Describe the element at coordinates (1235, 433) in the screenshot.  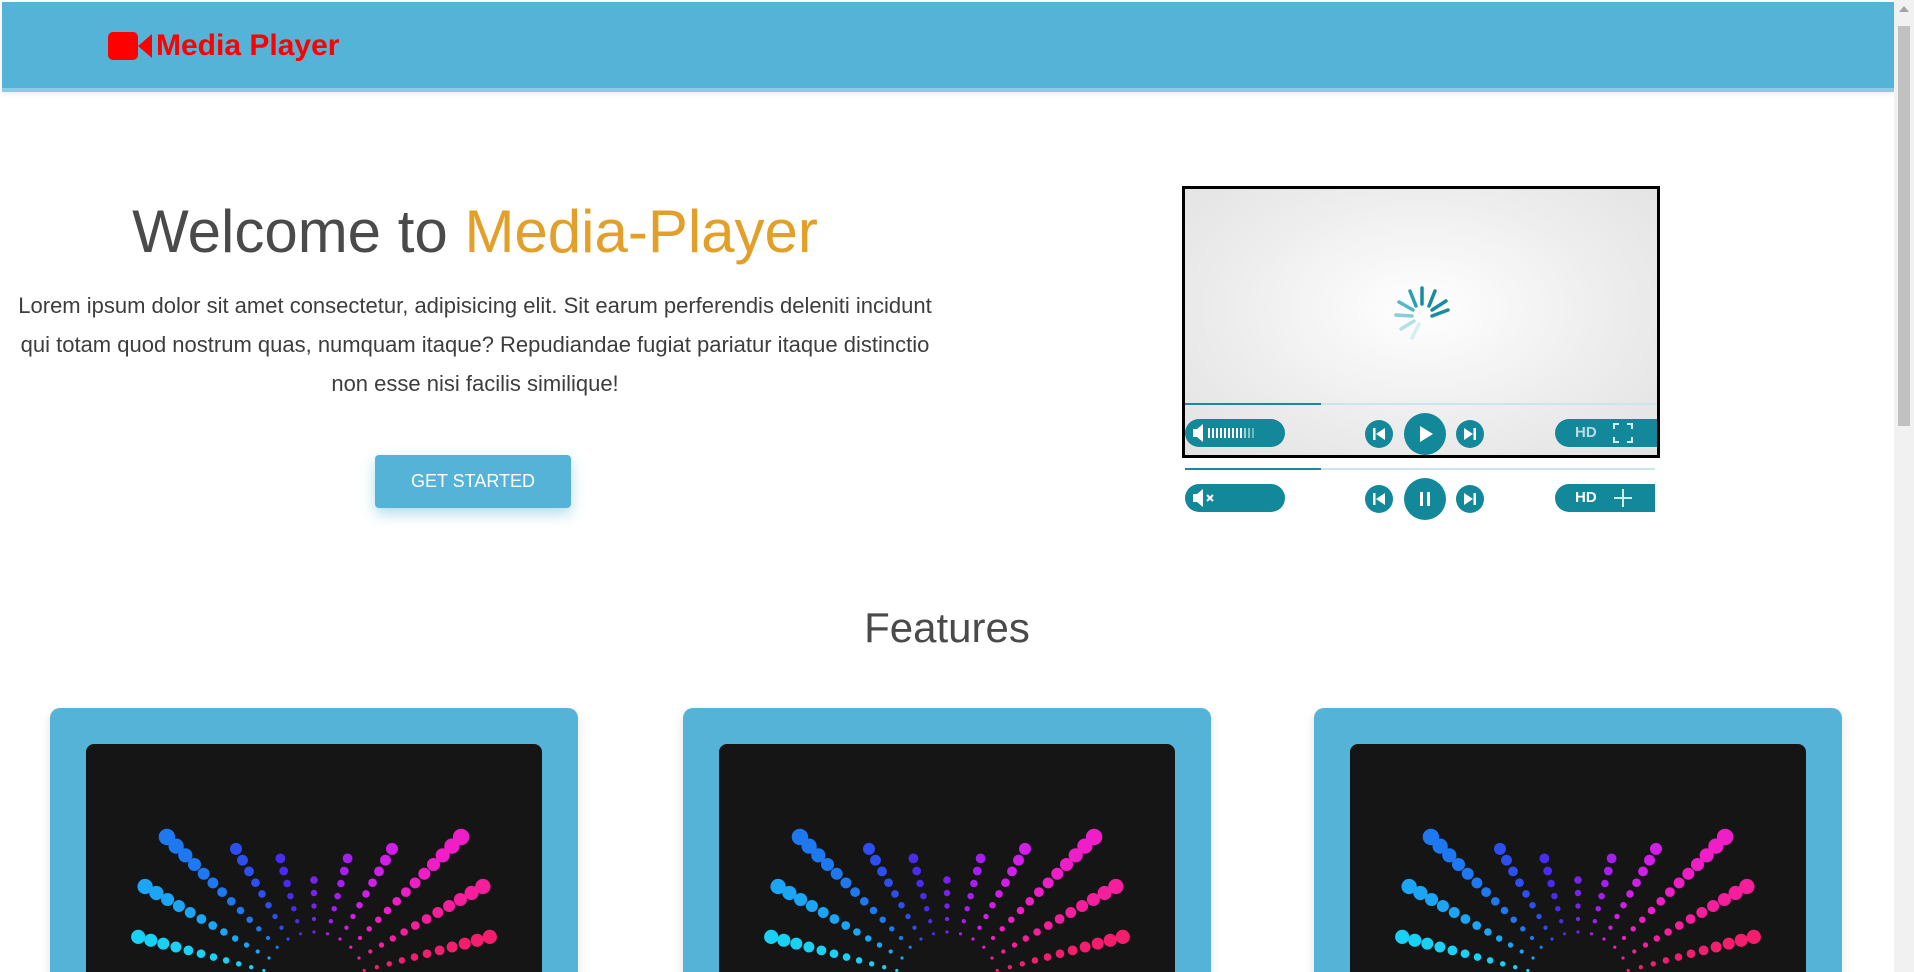
I see `volume-control` at that location.